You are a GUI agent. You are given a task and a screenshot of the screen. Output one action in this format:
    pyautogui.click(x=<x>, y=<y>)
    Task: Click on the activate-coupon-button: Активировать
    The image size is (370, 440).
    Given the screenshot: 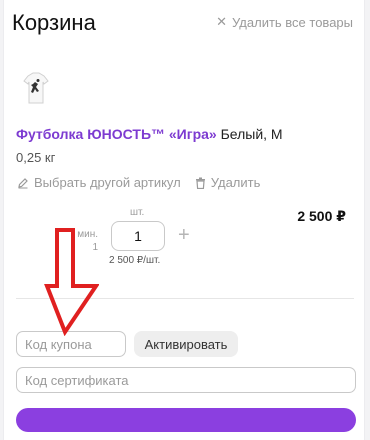 What is the action you would take?
    pyautogui.click(x=186, y=344)
    